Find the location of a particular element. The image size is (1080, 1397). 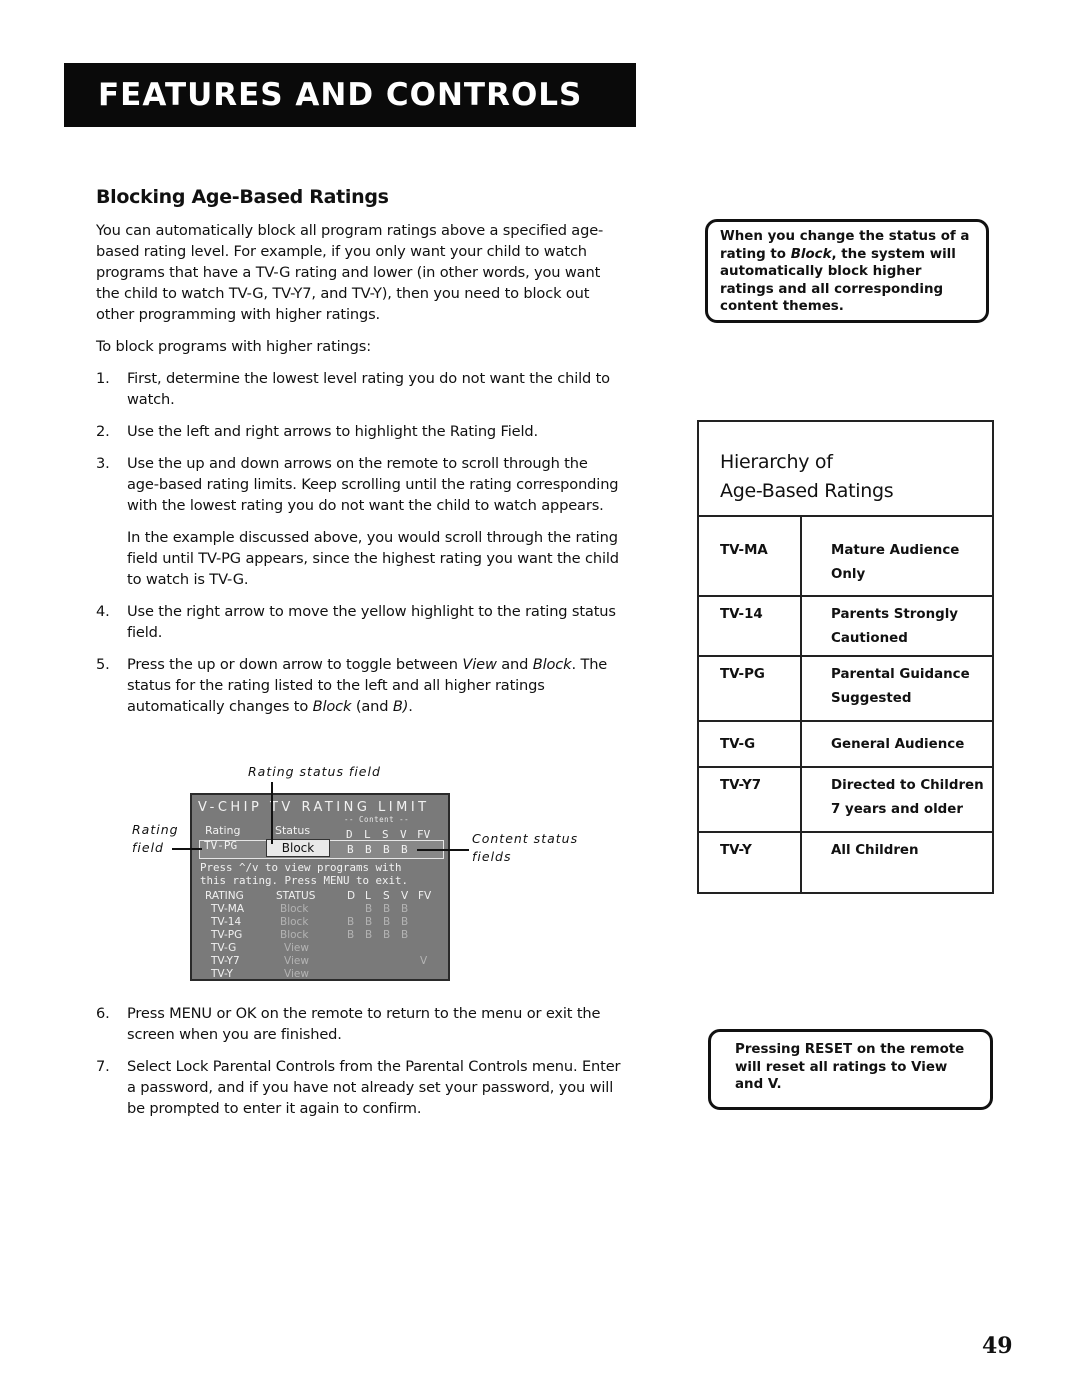

rating-description: Parental Guidance Suggested is located at coordinates (900, 687).